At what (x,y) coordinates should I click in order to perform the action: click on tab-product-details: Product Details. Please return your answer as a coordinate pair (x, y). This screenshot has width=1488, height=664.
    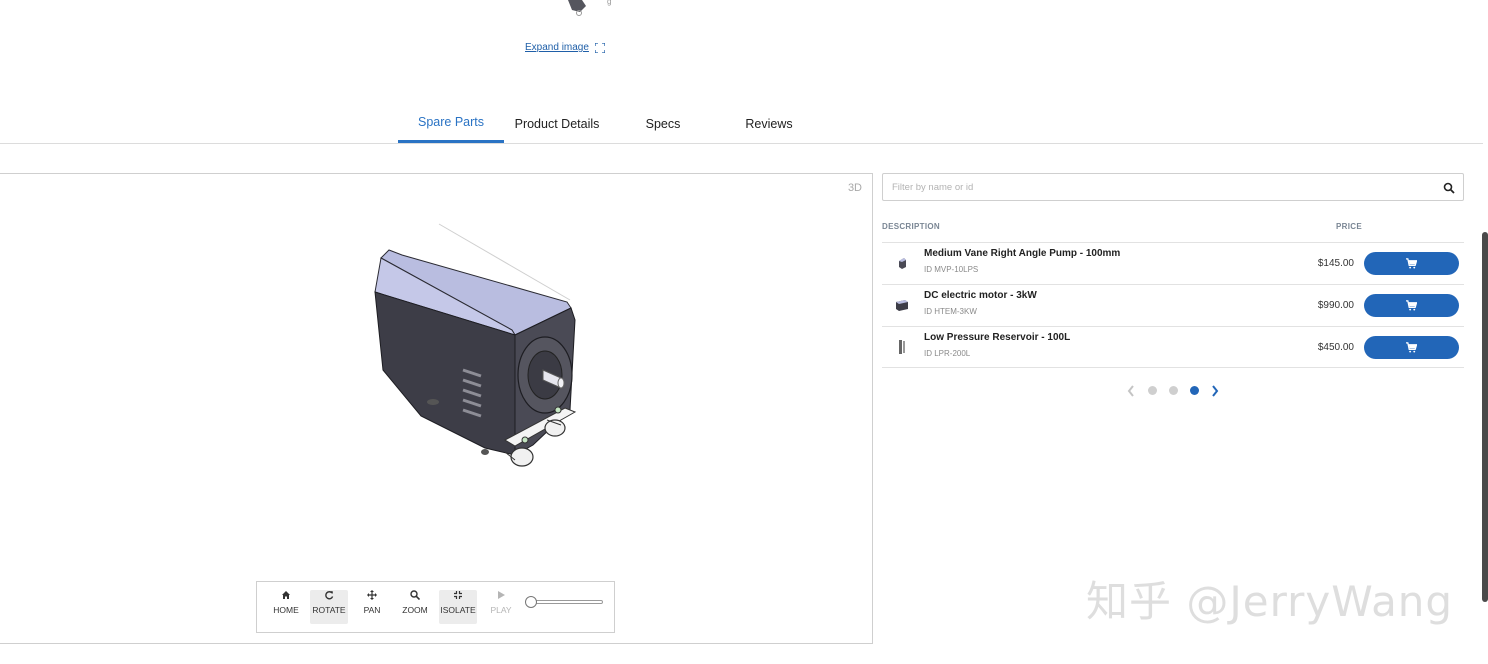
    Looking at the image, I should click on (557, 123).